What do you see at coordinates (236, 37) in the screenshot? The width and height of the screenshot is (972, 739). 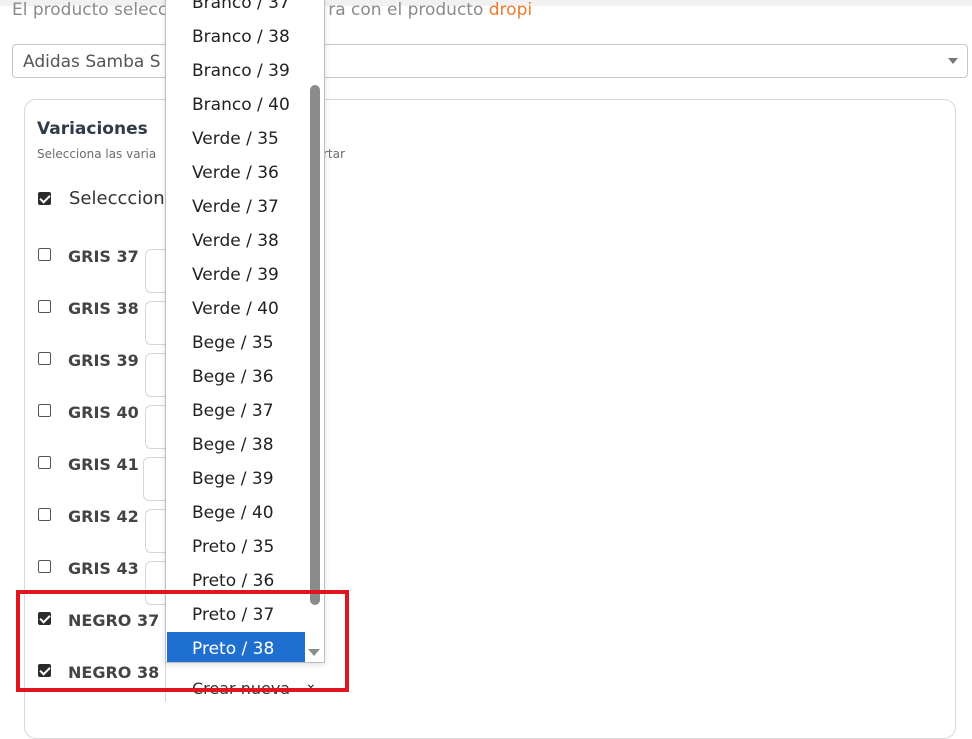 I see `dropdown-option: Branco / 38` at bounding box center [236, 37].